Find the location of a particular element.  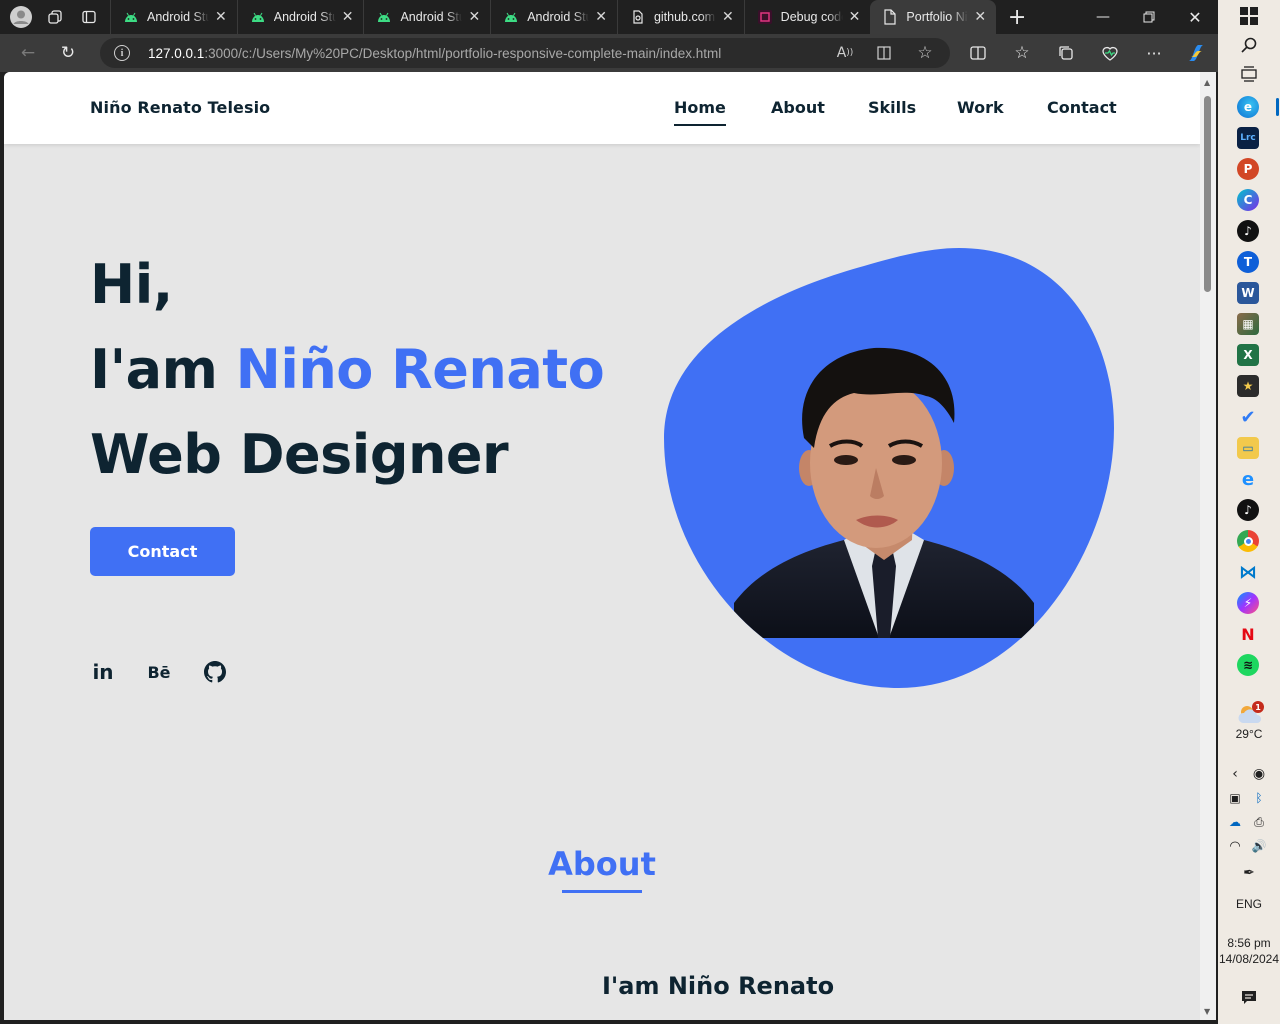

favorite-star-icon: ☆ is located at coordinates (925, 53).